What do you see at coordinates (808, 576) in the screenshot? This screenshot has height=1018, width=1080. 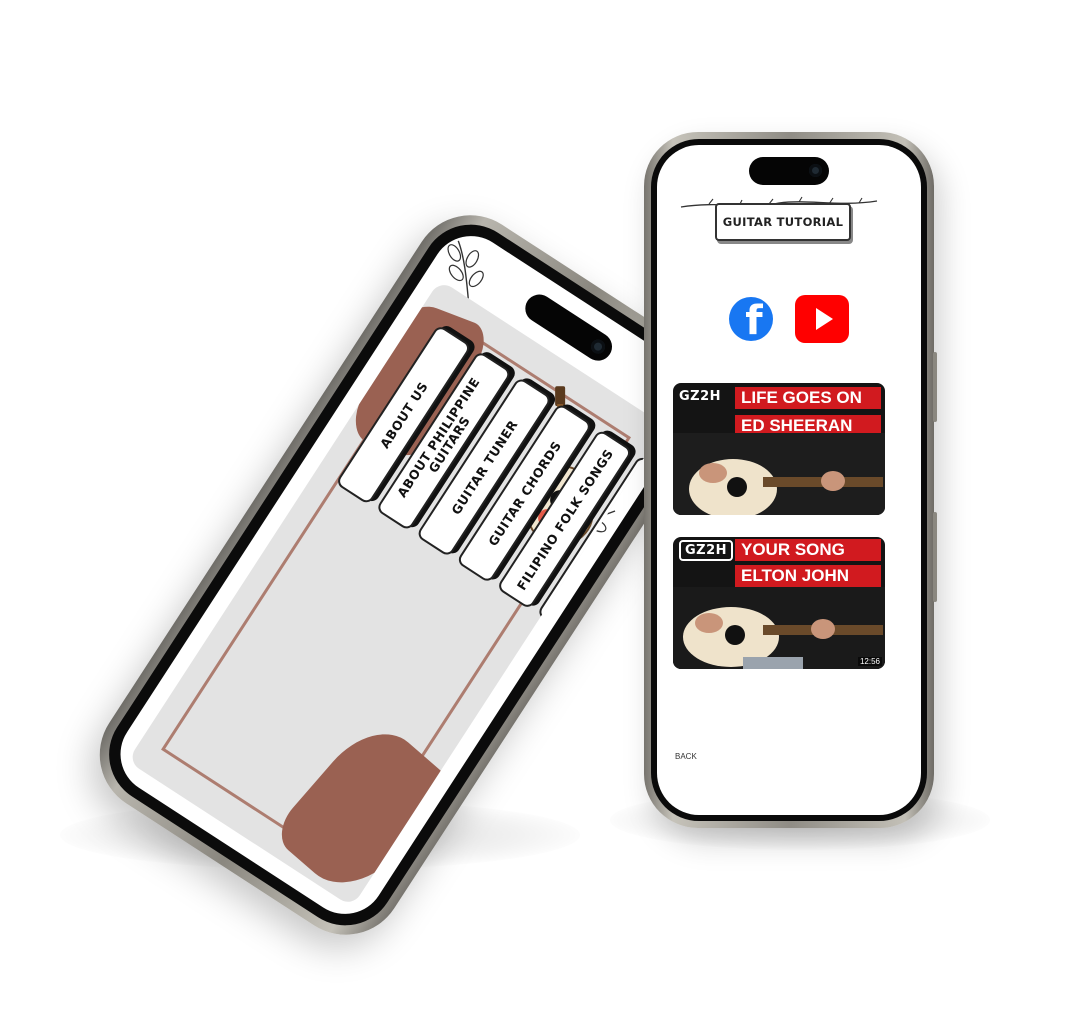 I see `video-artist-name: ELTON JOHN` at bounding box center [808, 576].